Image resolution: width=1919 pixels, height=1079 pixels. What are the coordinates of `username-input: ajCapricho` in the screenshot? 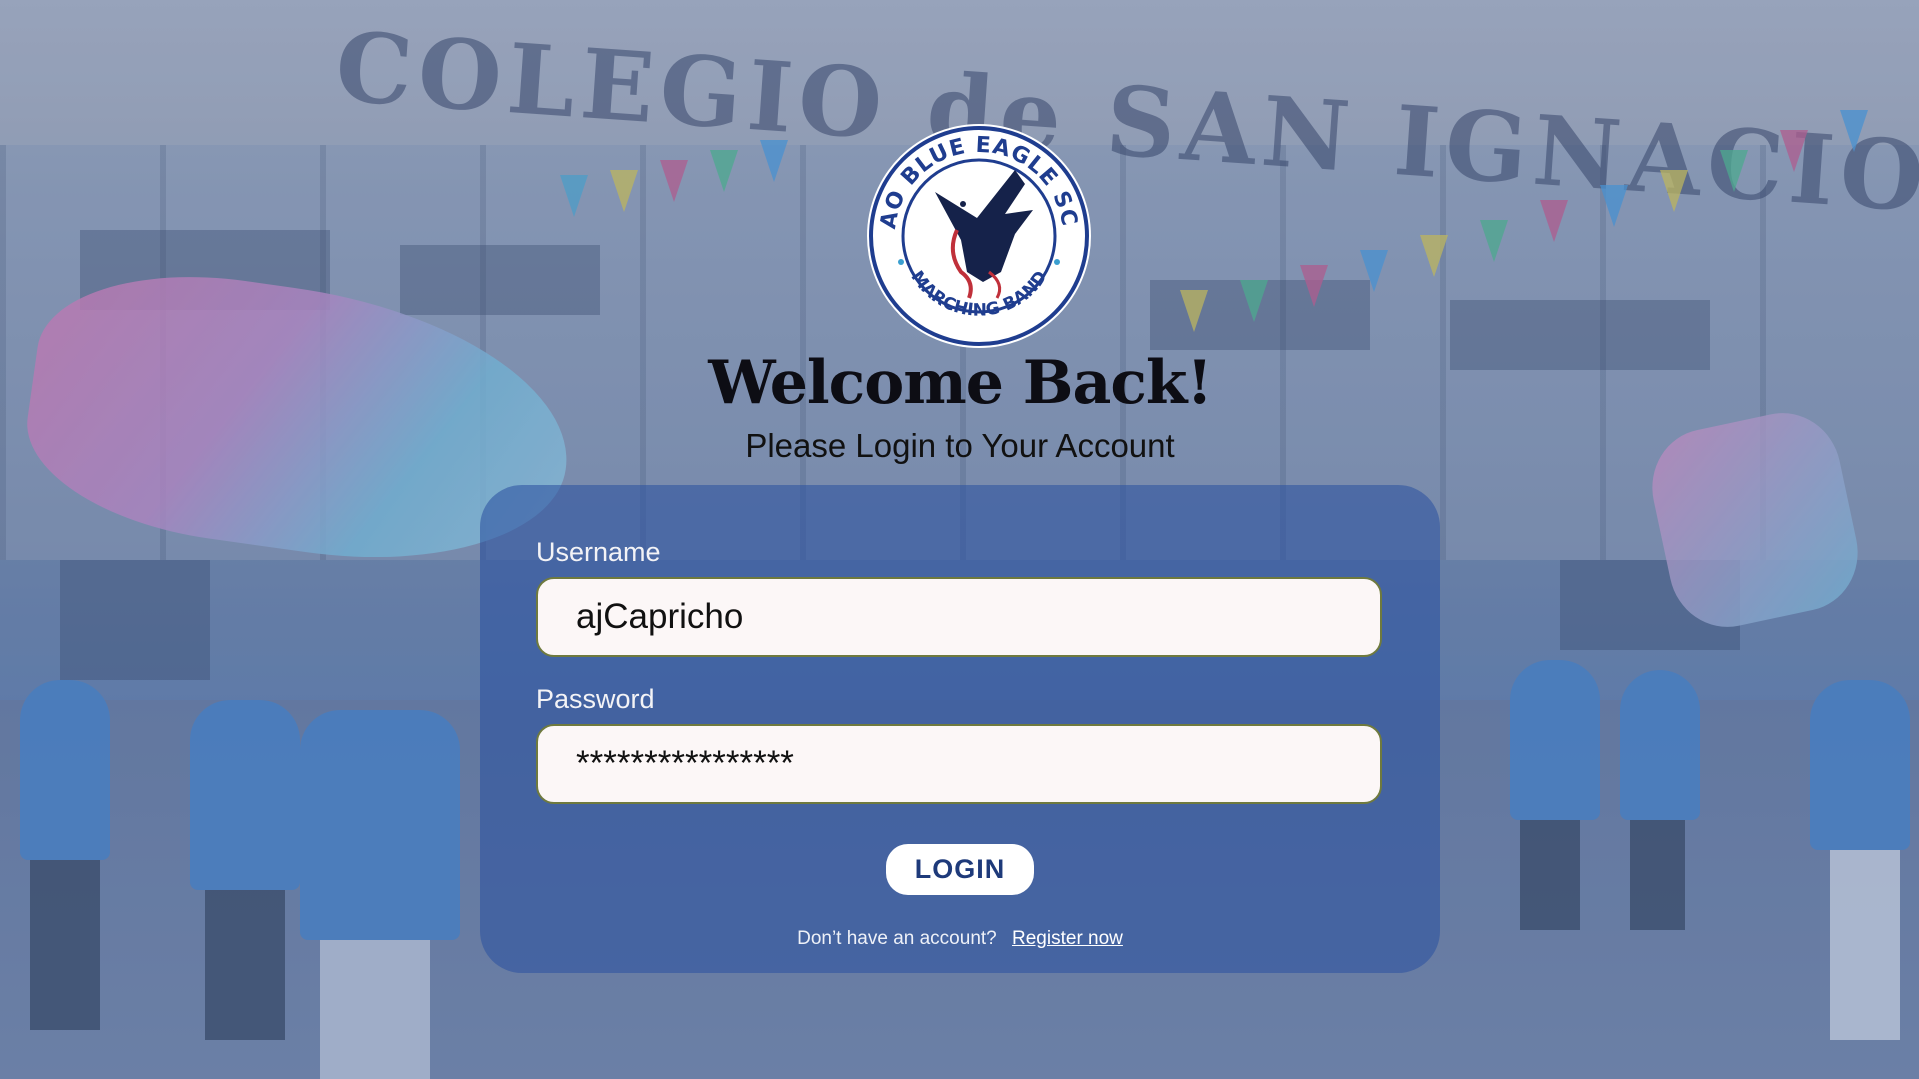 It's located at (959, 617).